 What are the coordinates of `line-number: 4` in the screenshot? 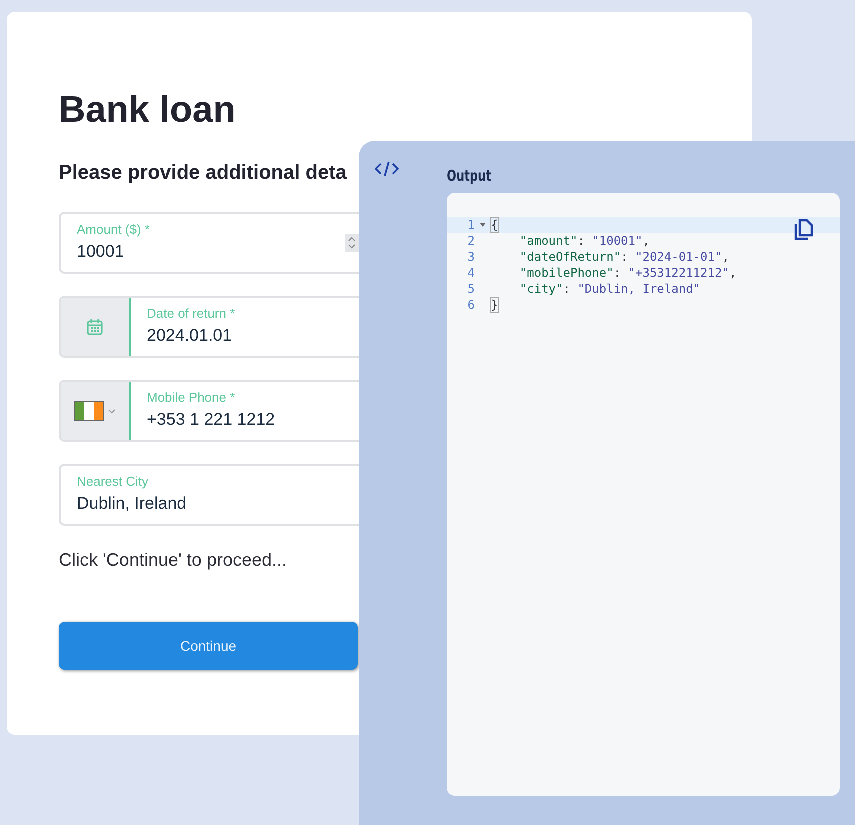 It's located at (470, 273).